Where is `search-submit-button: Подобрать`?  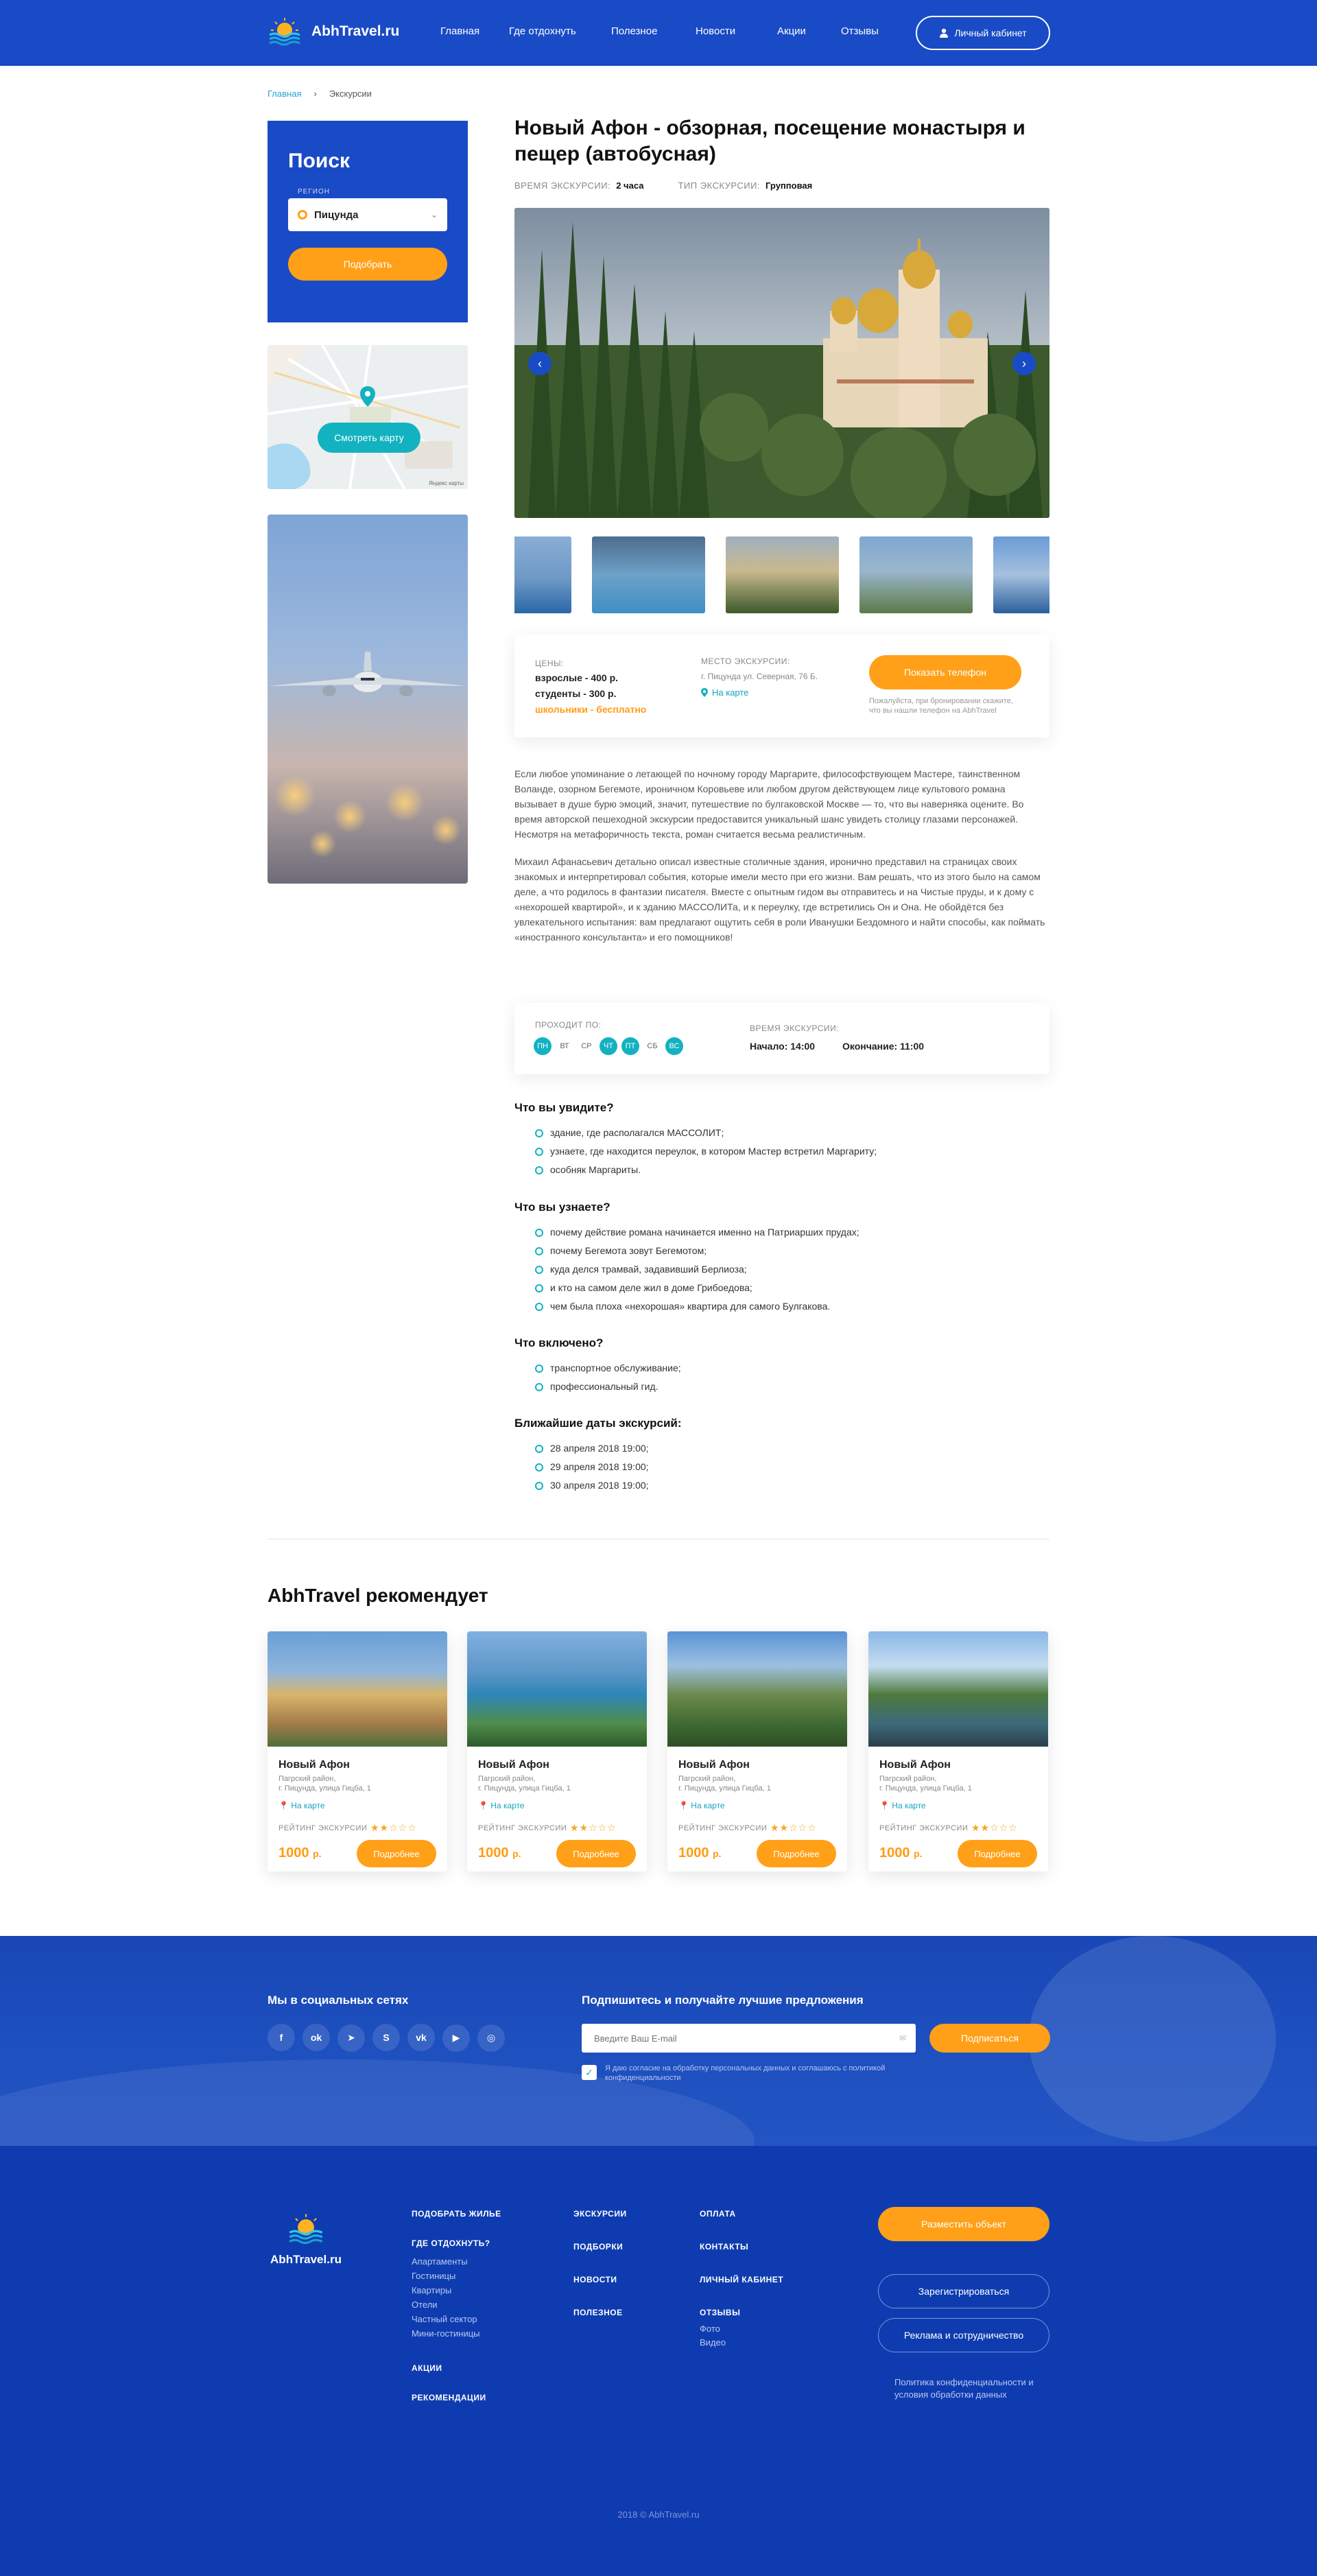
search-submit-button: Подобрать is located at coordinates (368, 264).